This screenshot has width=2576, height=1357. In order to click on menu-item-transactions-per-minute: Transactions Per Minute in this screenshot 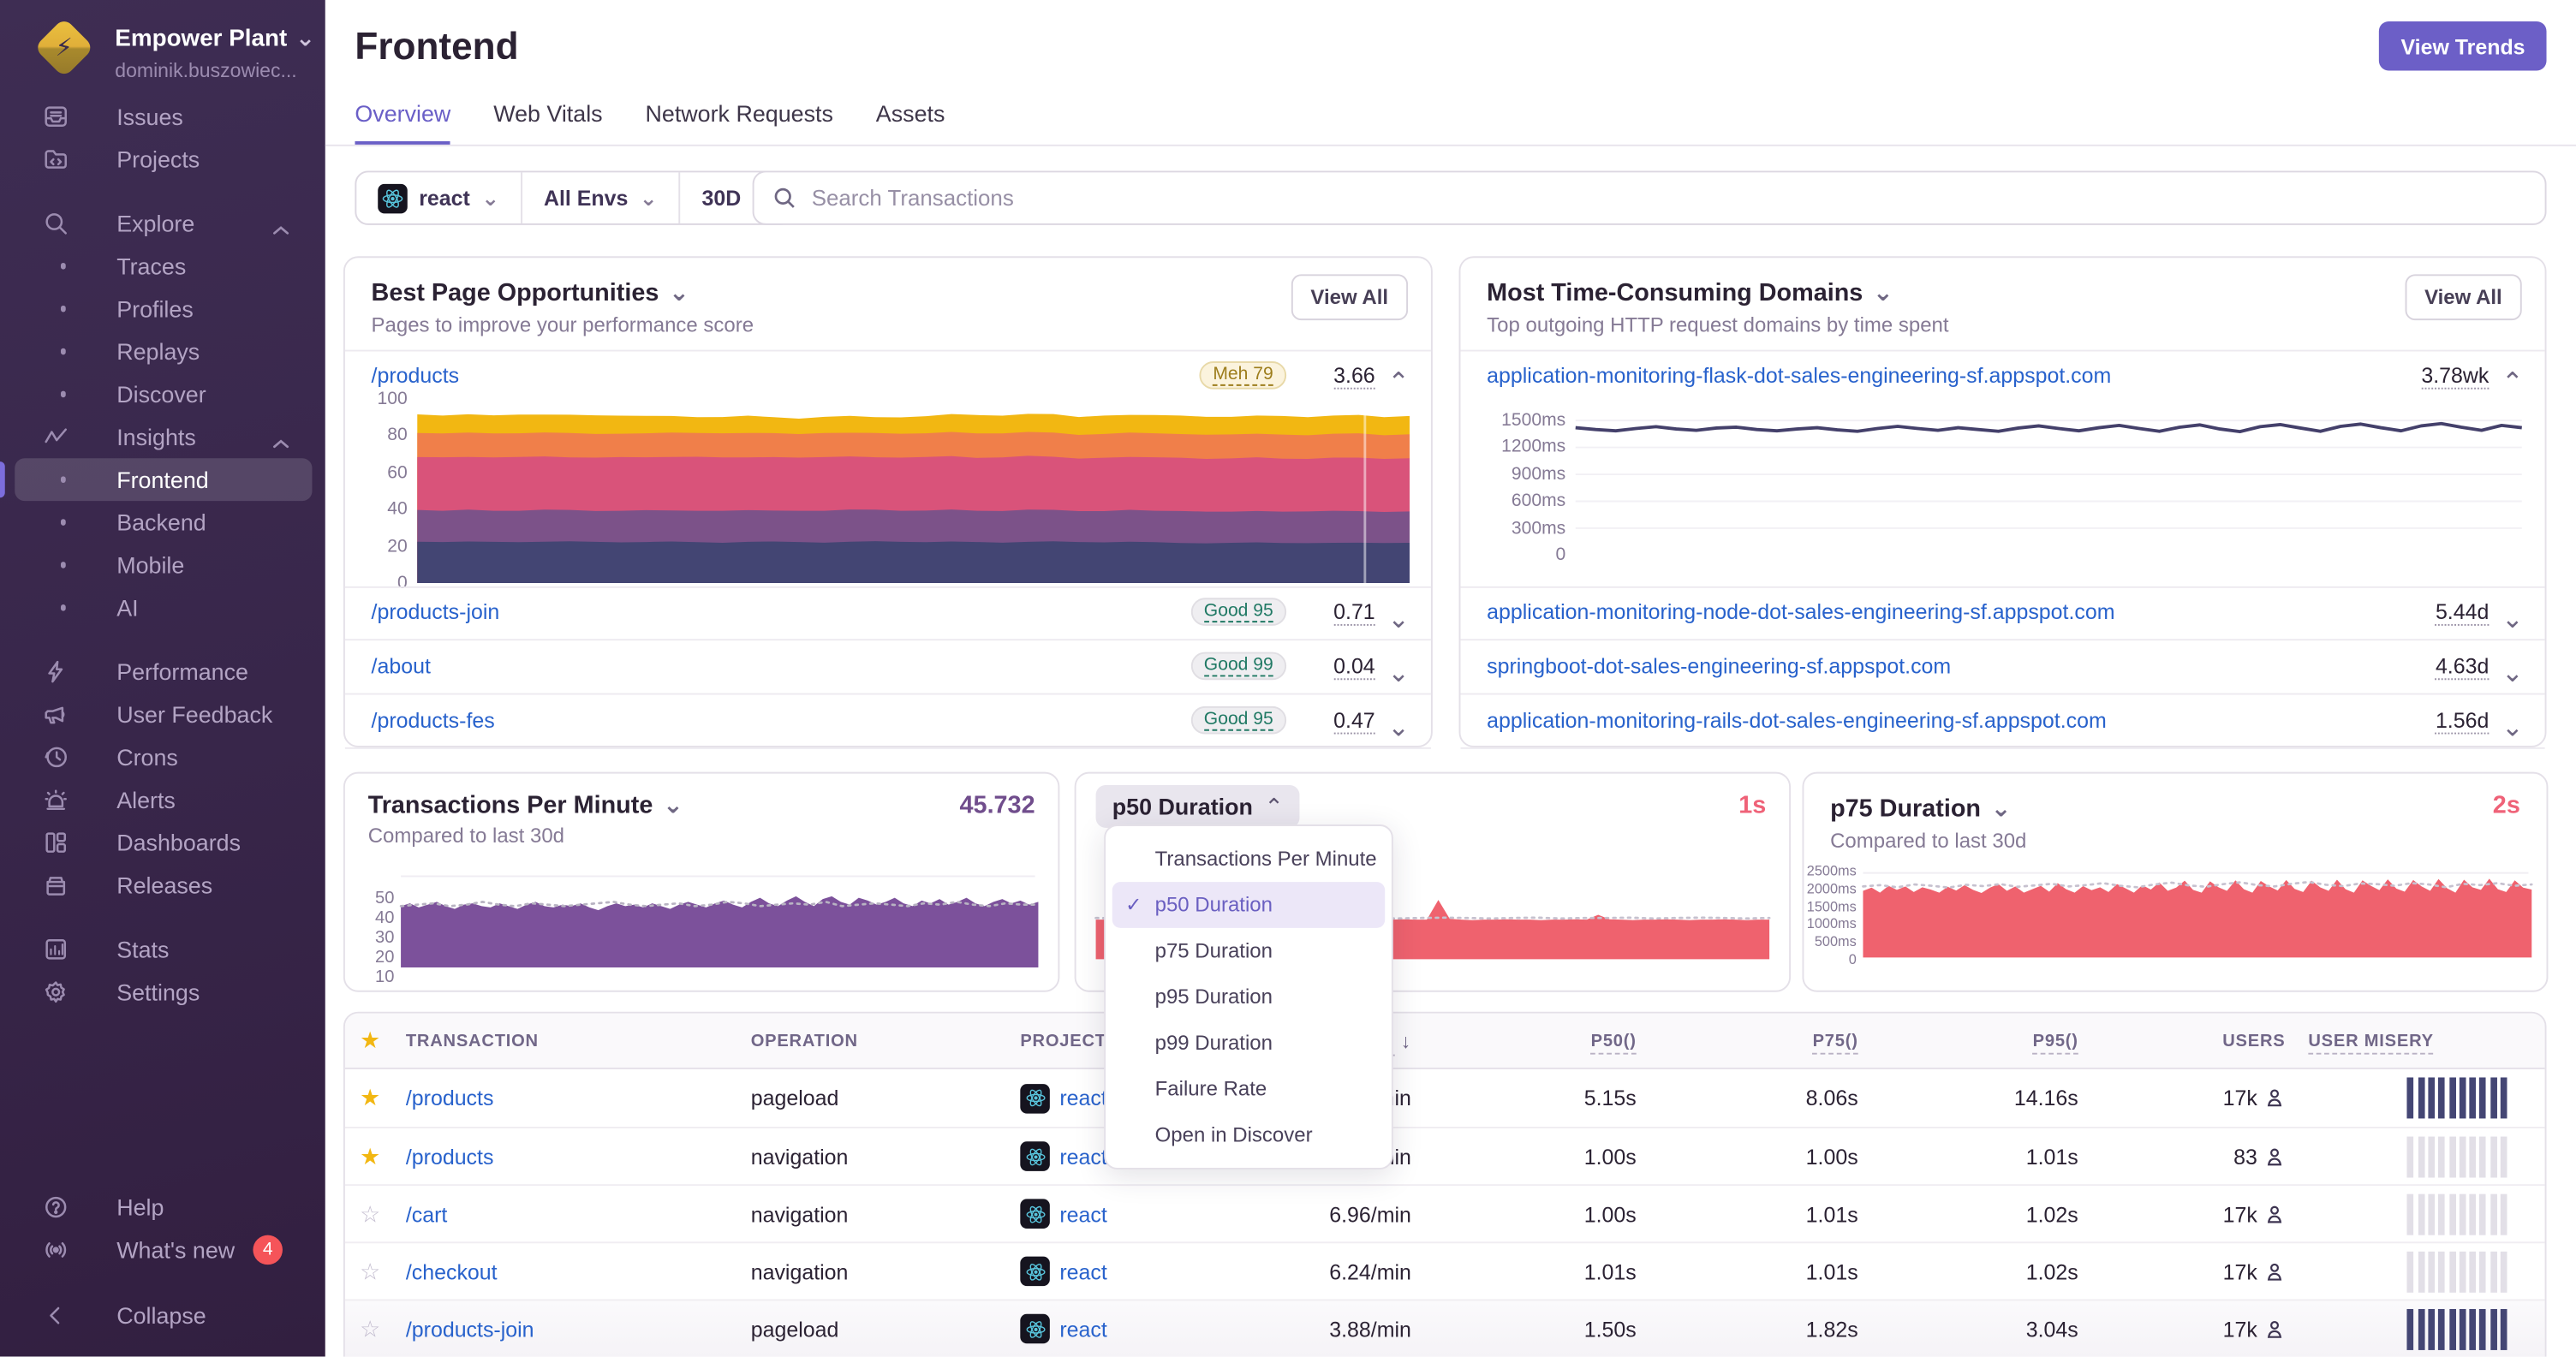, I will do `click(1248, 859)`.